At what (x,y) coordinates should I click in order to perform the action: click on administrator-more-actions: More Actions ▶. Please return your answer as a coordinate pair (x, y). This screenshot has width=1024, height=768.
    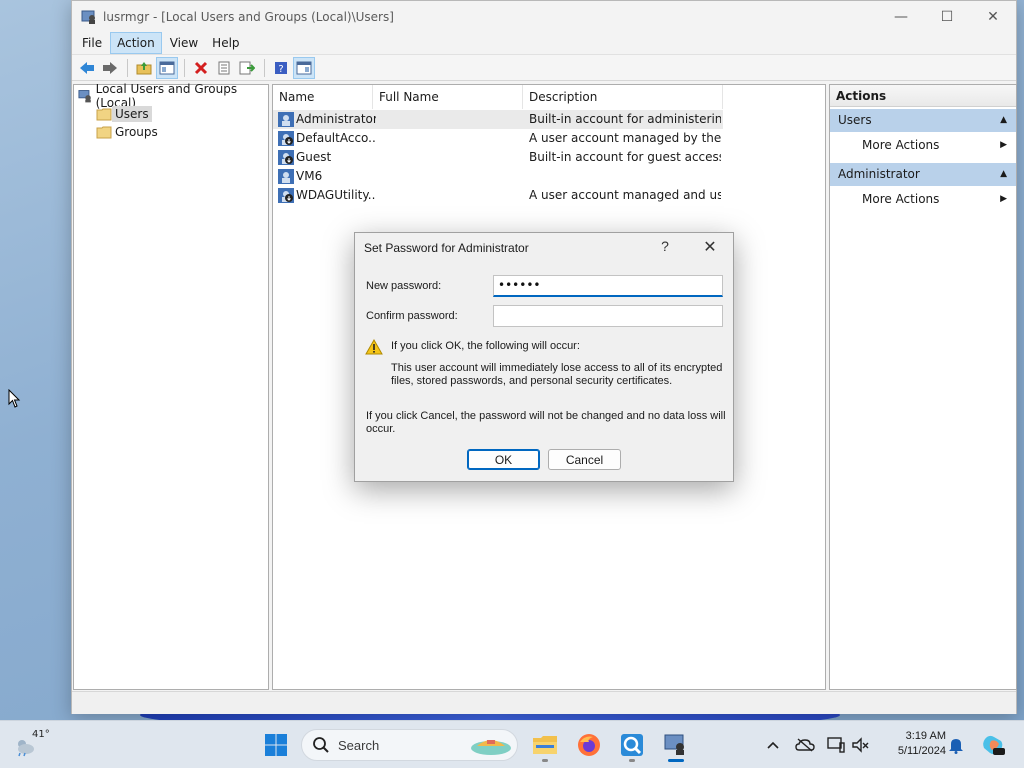
    Looking at the image, I should click on (923, 199).